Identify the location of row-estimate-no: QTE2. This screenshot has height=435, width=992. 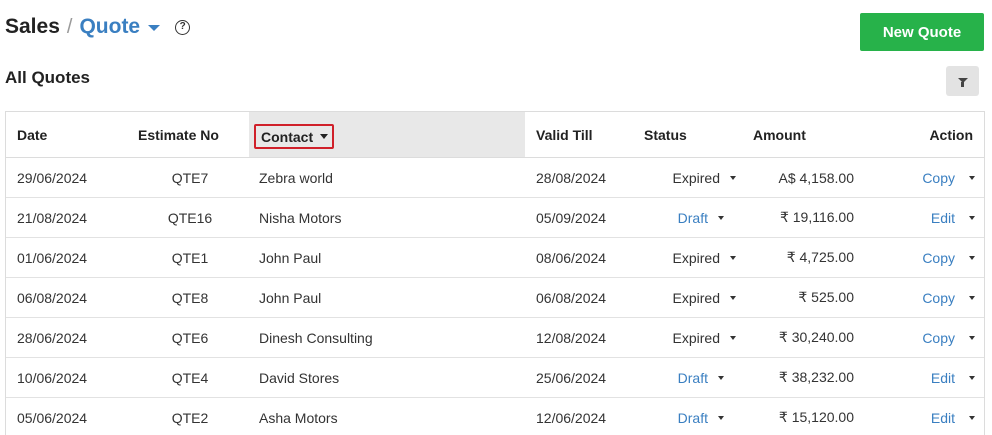
(190, 417).